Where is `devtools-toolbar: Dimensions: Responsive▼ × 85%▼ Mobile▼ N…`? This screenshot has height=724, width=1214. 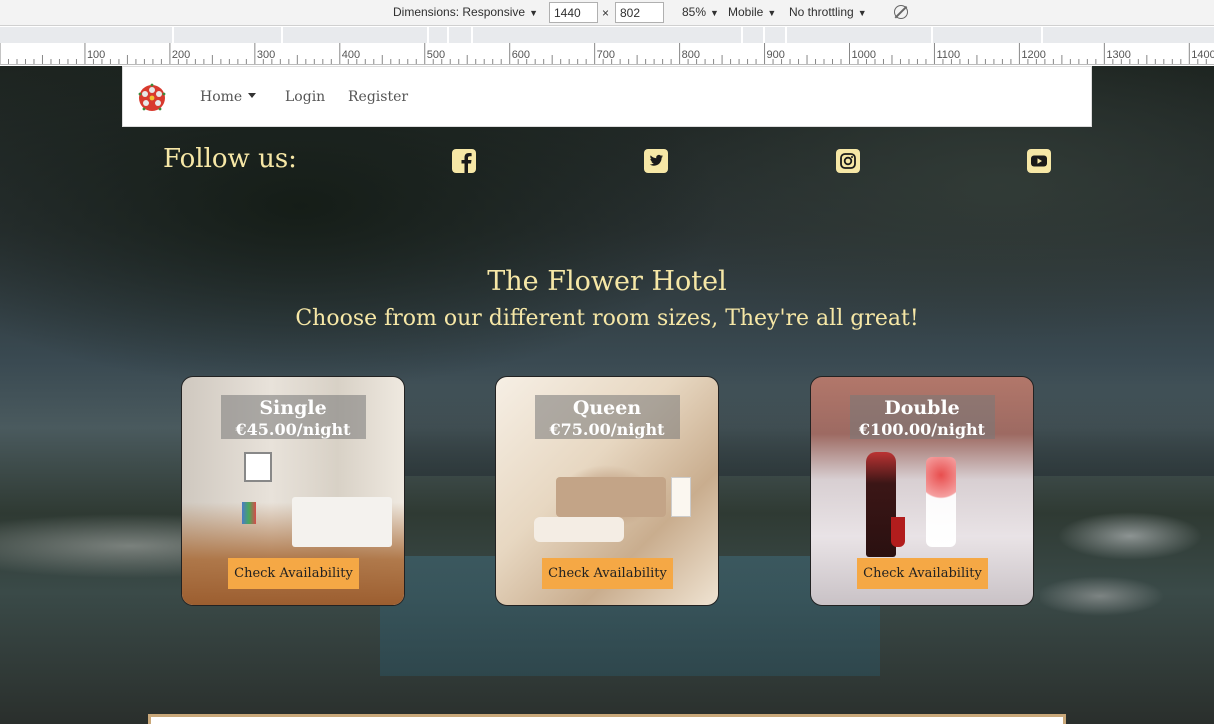
devtools-toolbar: Dimensions: Responsive▼ × 85%▼ Mobile▼ N… is located at coordinates (607, 13).